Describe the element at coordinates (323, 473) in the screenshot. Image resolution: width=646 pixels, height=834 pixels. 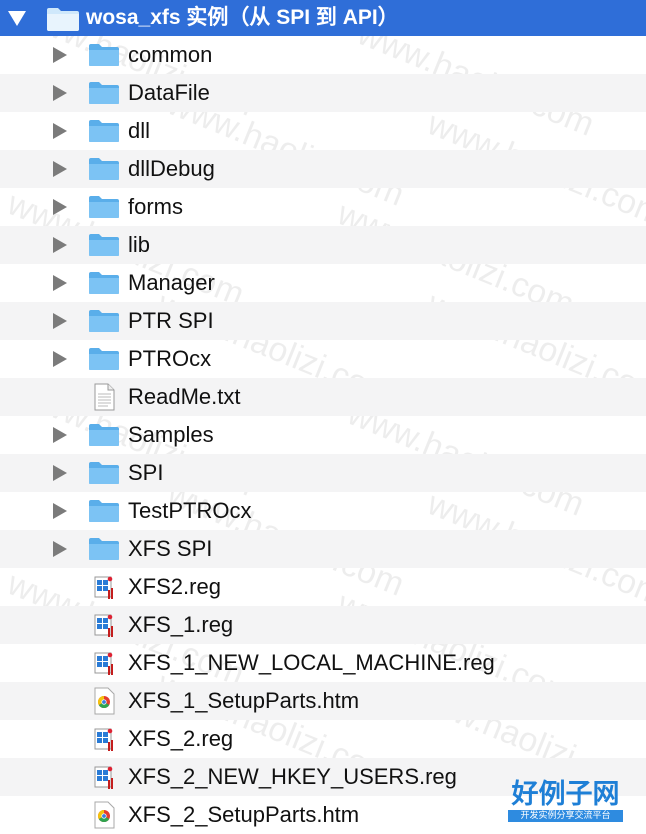
I see `file-row: SPI` at that location.